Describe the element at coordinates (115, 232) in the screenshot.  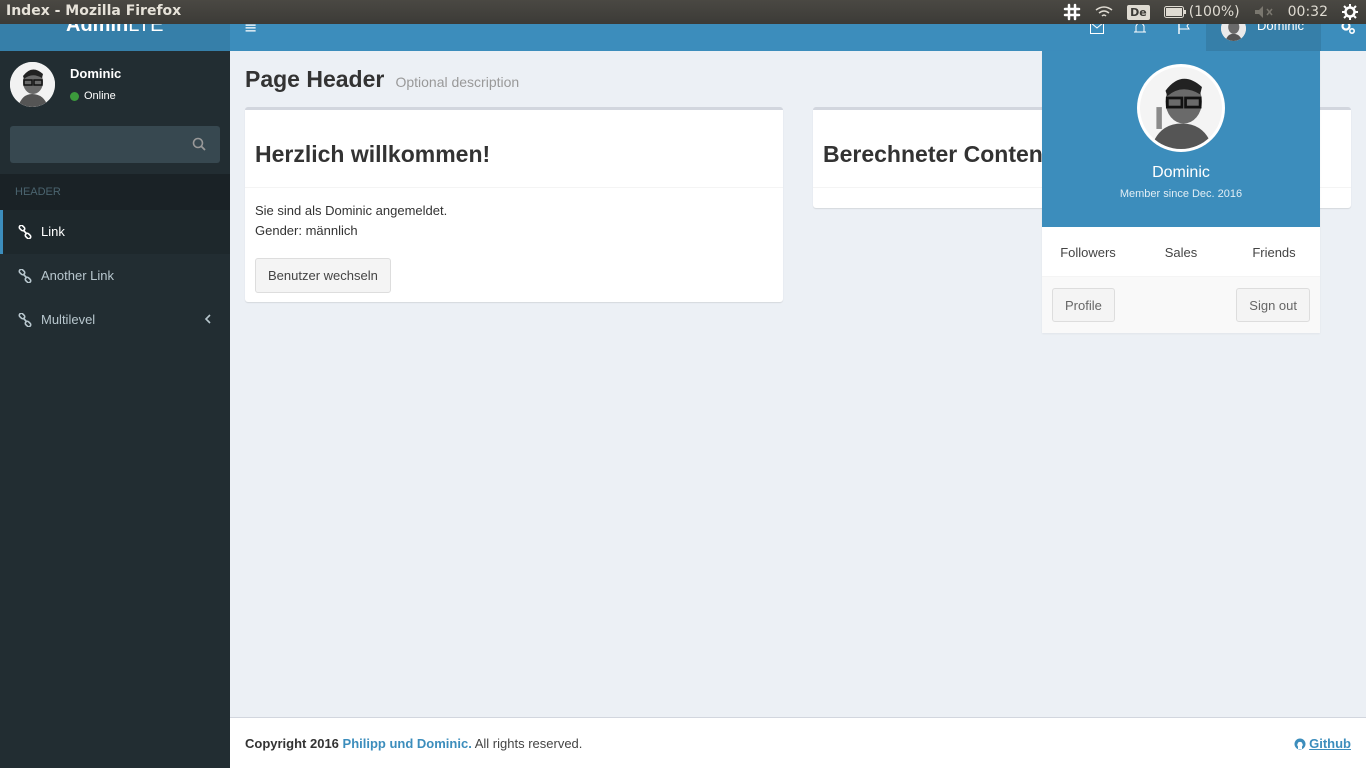
I see `sidebar-item-link: Link` at that location.